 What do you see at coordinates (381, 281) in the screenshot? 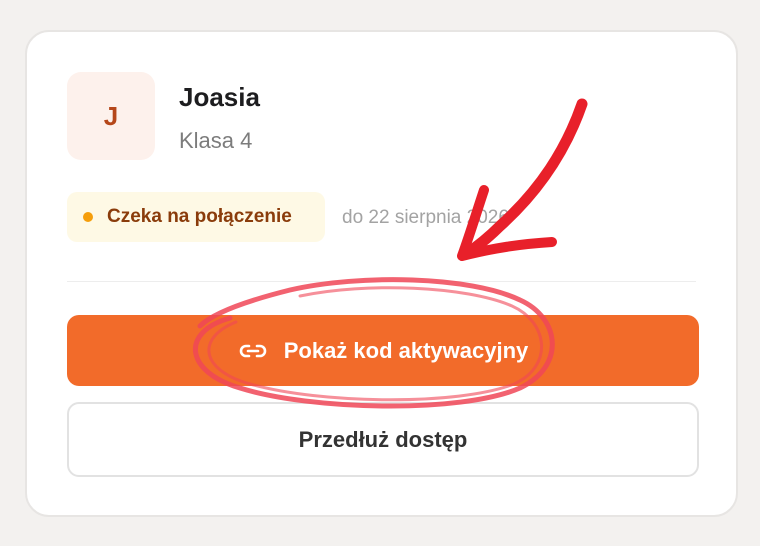
I see `divider` at bounding box center [381, 281].